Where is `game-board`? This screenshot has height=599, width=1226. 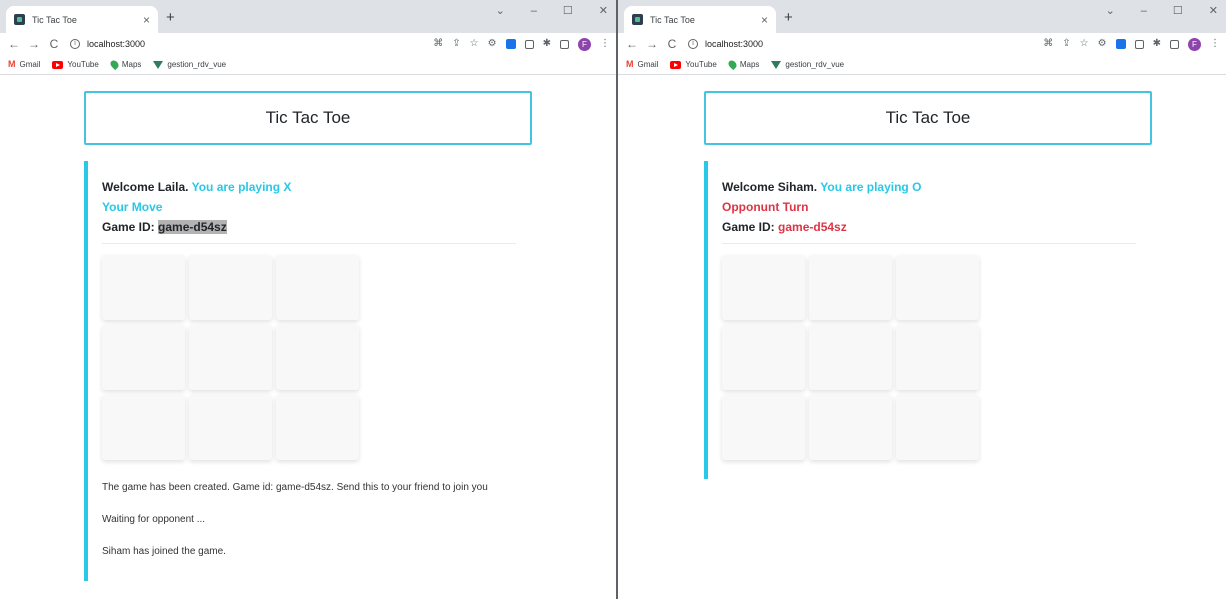 game-board is located at coordinates (230, 357).